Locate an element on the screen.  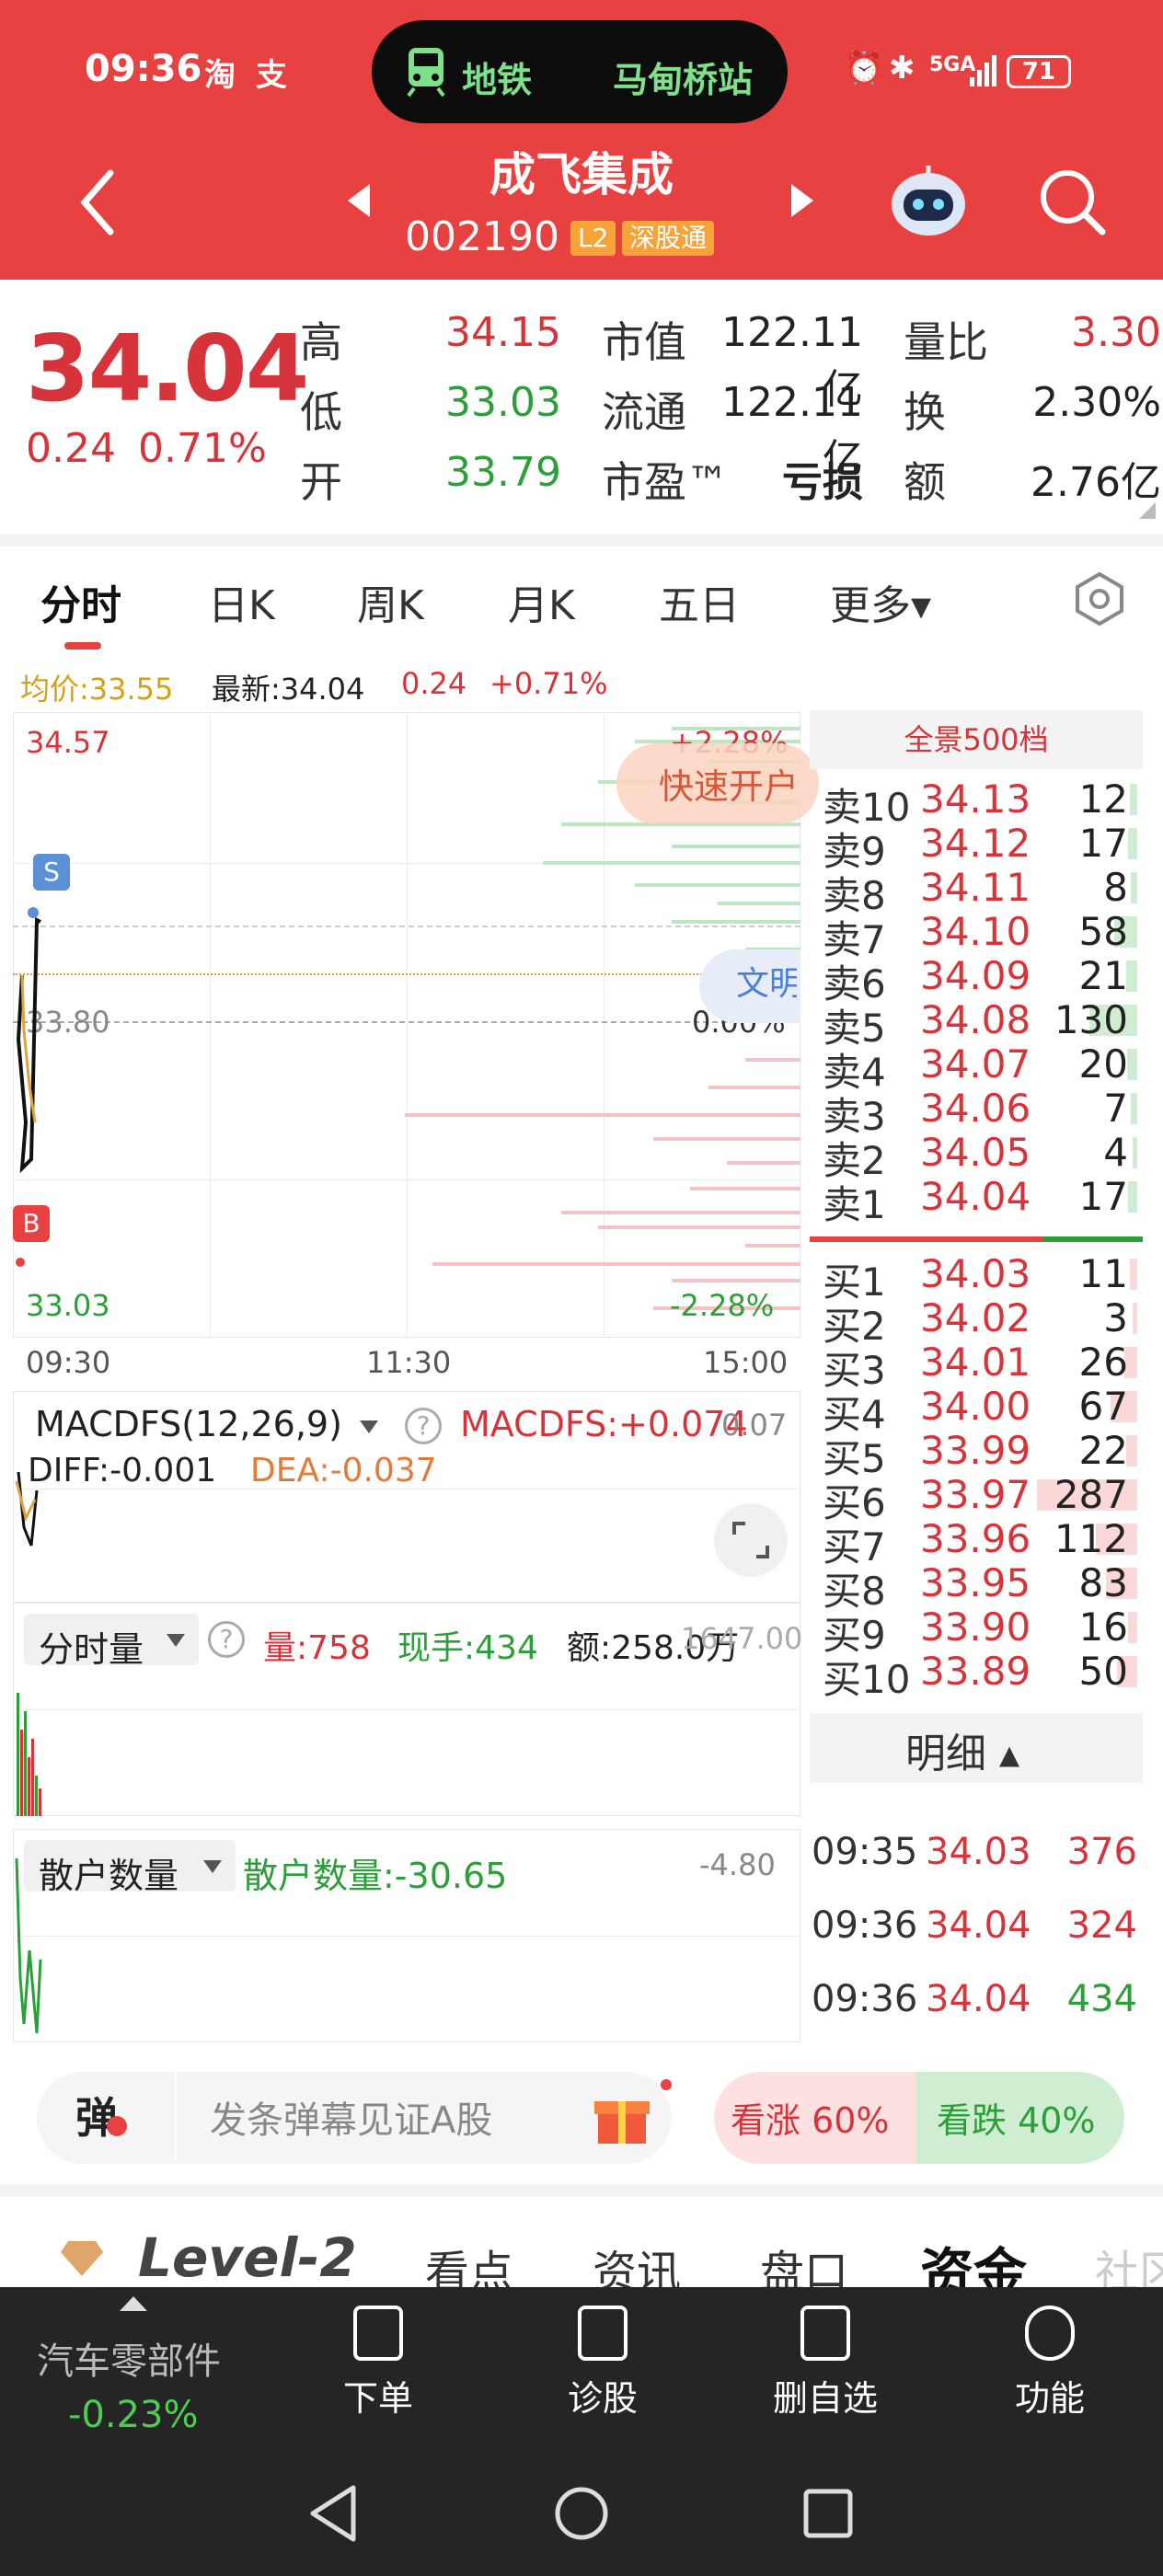
orderbook-buy-row: 买8 33.95 83 is located at coordinates (980, 1587).